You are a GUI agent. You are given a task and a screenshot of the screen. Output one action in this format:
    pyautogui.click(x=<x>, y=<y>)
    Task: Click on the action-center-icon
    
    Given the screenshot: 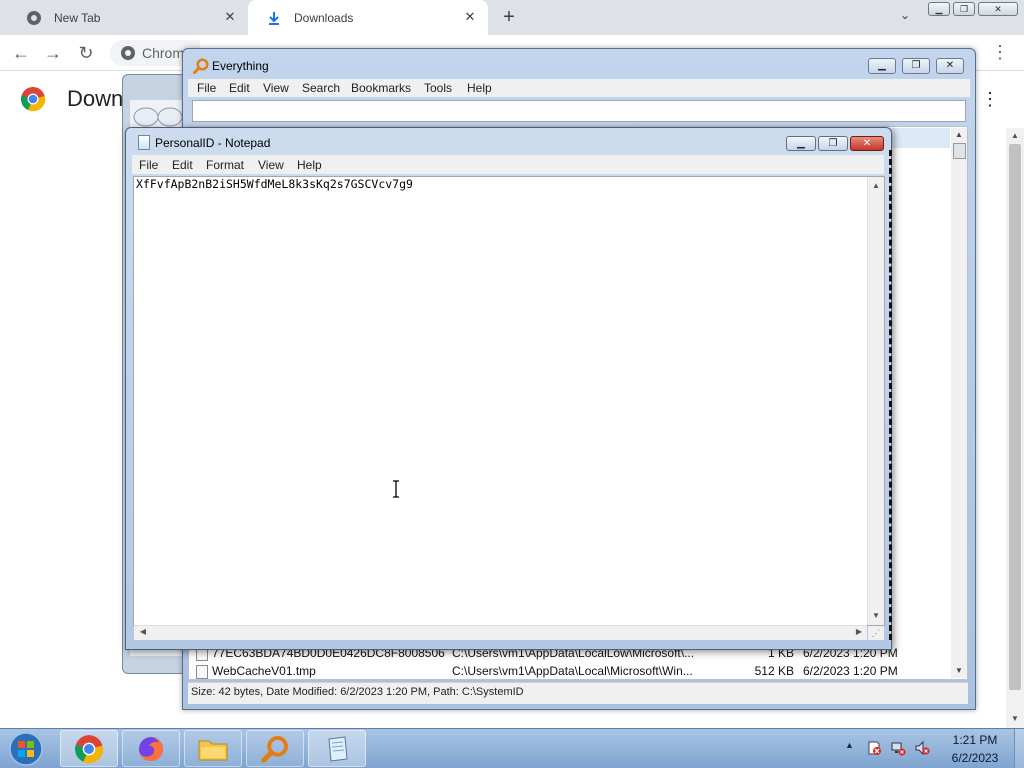 What is the action you would take?
    pyautogui.click(x=874, y=748)
    